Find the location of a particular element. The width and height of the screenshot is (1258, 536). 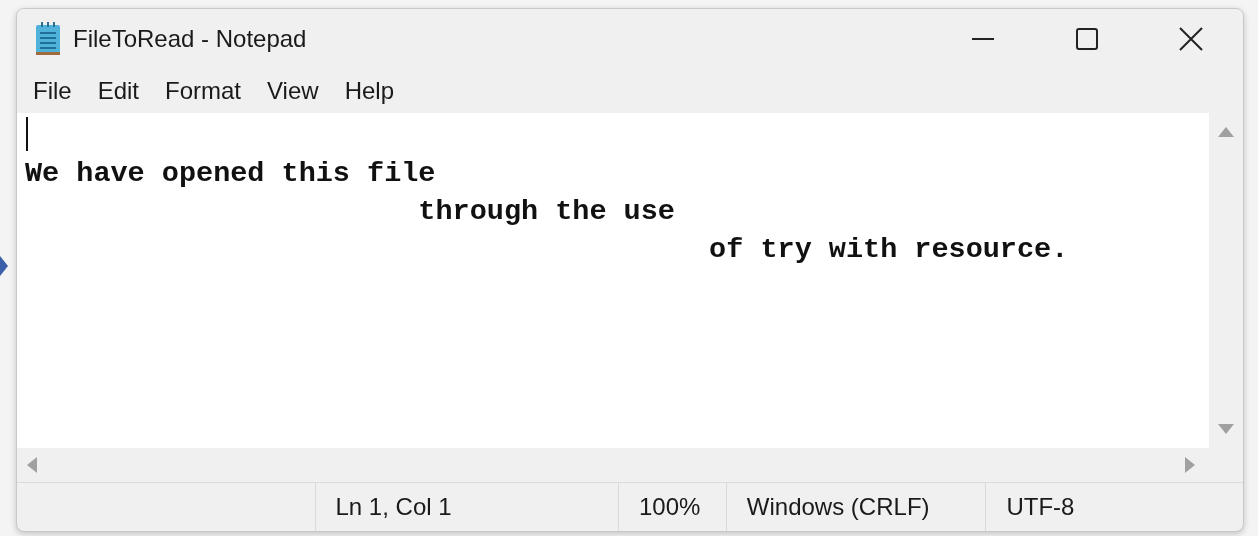

scroll-down-icon is located at coordinates (1226, 429).